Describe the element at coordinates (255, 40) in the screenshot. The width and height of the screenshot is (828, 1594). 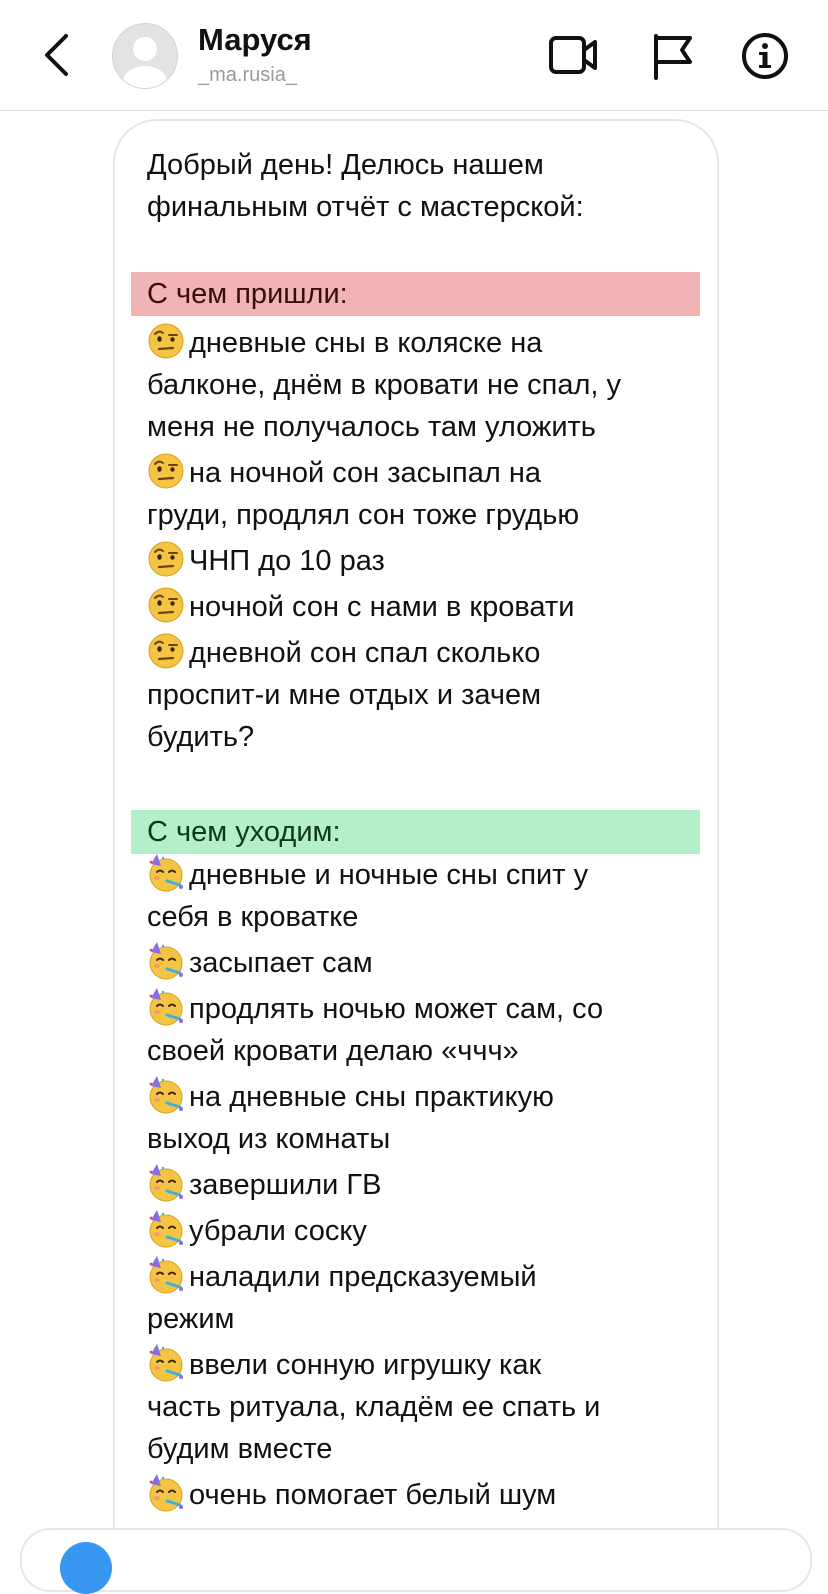
I see `chat-title: Маруся` at that location.